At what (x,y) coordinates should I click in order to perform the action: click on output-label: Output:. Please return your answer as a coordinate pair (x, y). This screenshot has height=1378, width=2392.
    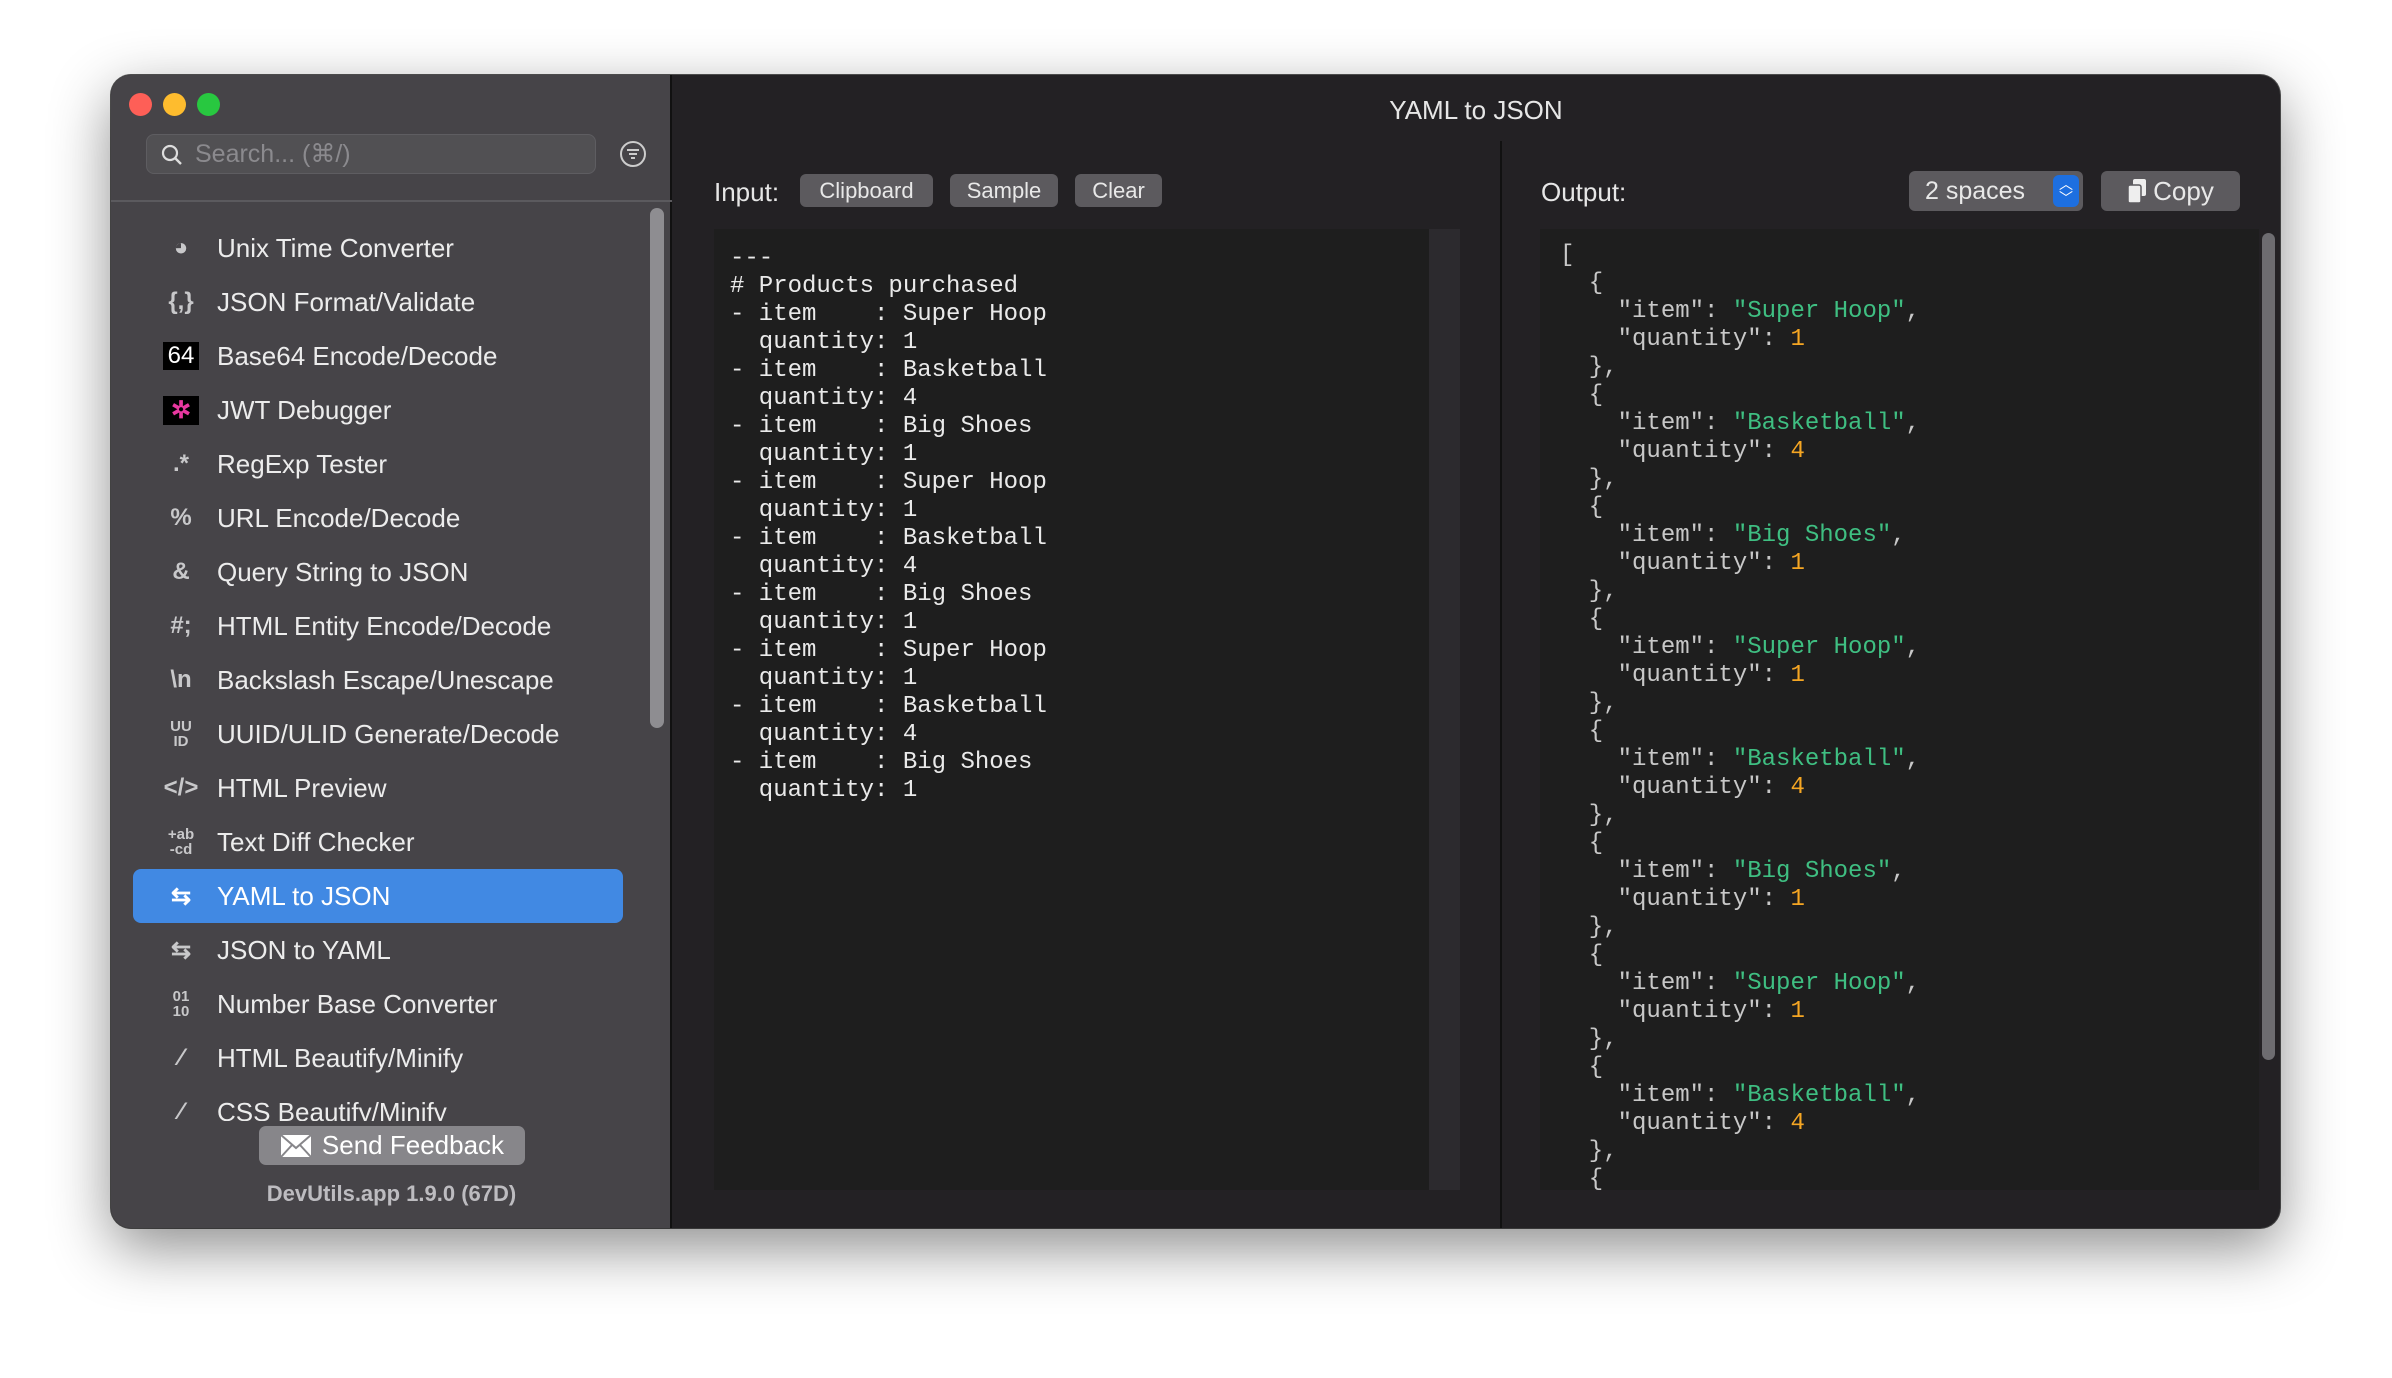
    Looking at the image, I should click on (1584, 192).